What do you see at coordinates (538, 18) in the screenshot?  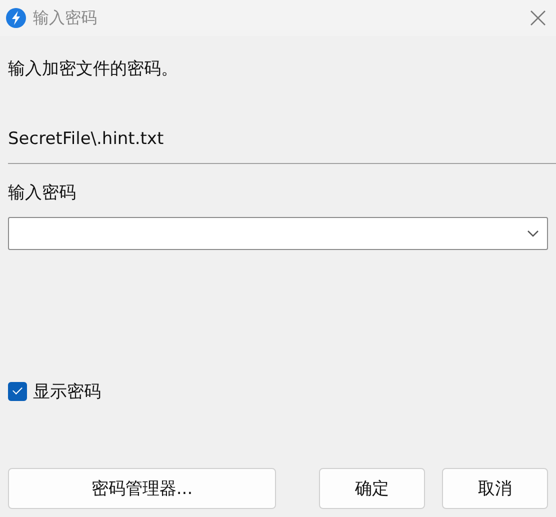 I see `close-button` at bounding box center [538, 18].